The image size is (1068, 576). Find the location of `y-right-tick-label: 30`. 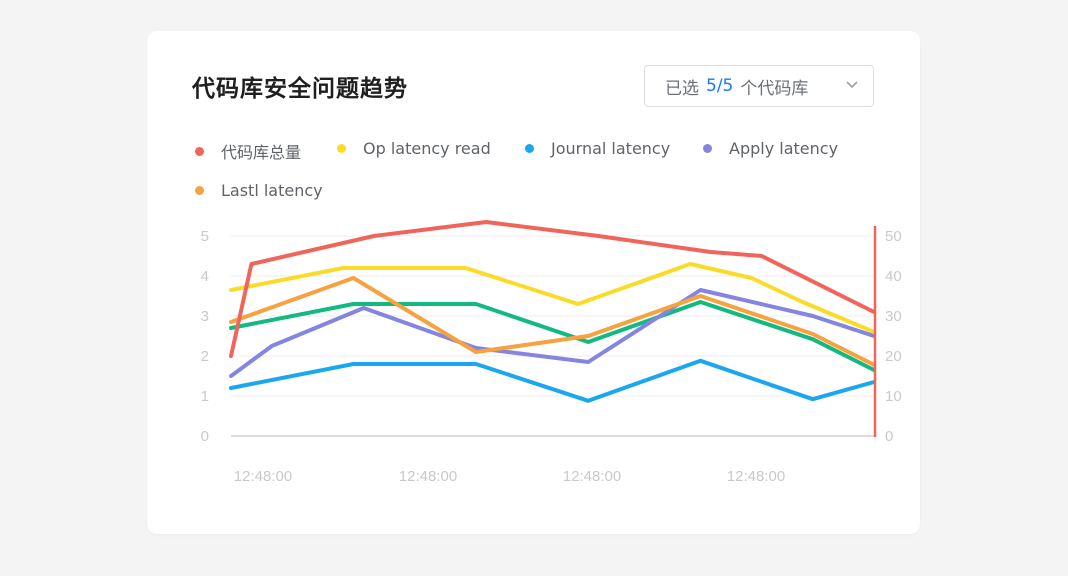

y-right-tick-label: 30 is located at coordinates (893, 316).